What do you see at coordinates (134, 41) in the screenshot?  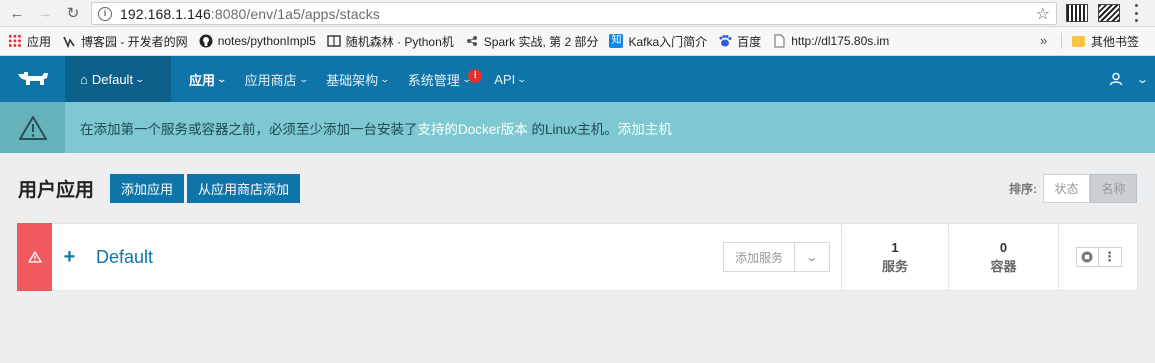 I see `bookmark-label: 博客园 - 开发者的网` at bounding box center [134, 41].